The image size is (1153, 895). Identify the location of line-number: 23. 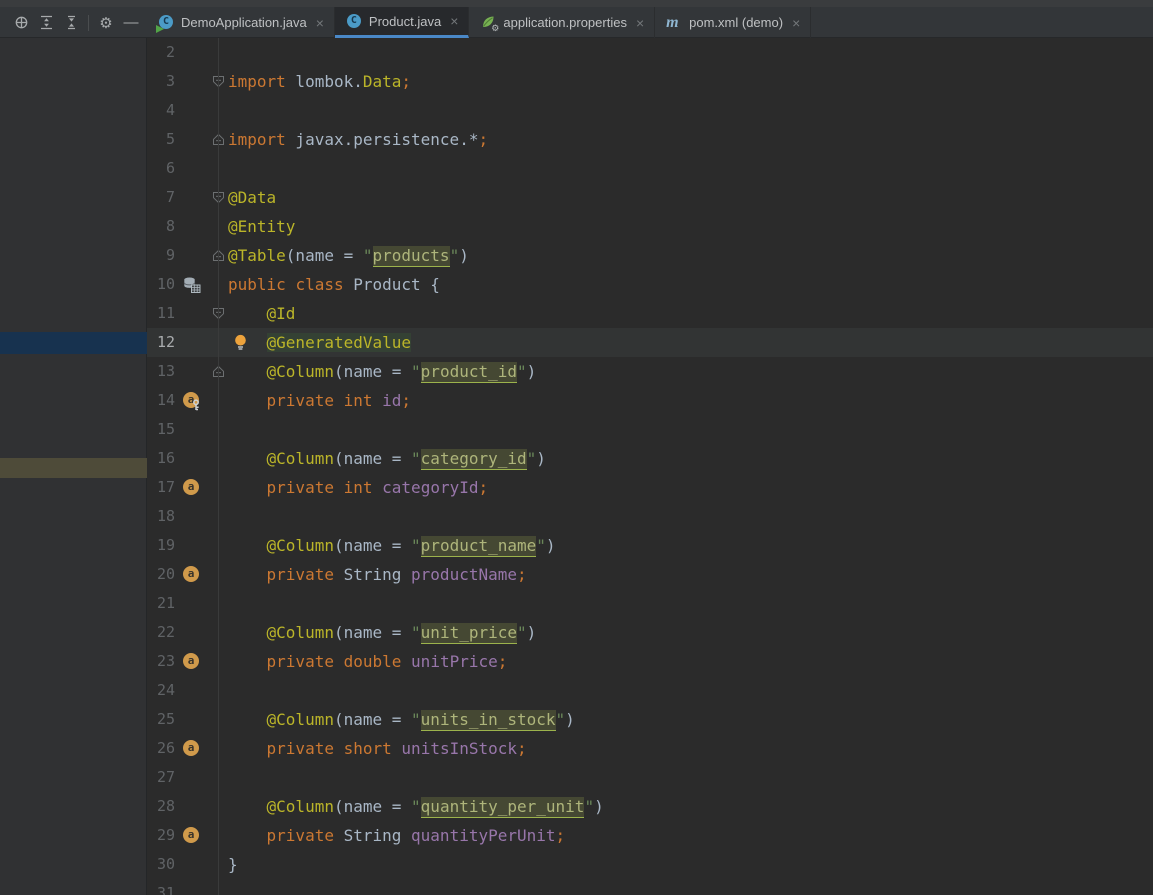
(161, 661).